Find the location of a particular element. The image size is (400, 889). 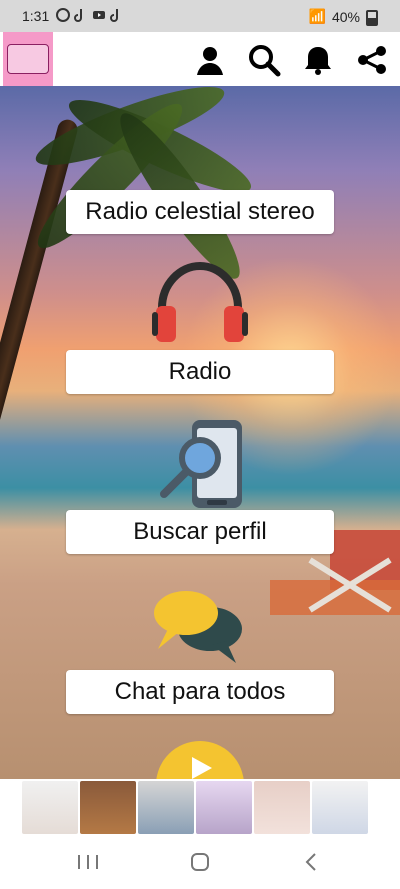

home-icon is located at coordinates (200, 862).